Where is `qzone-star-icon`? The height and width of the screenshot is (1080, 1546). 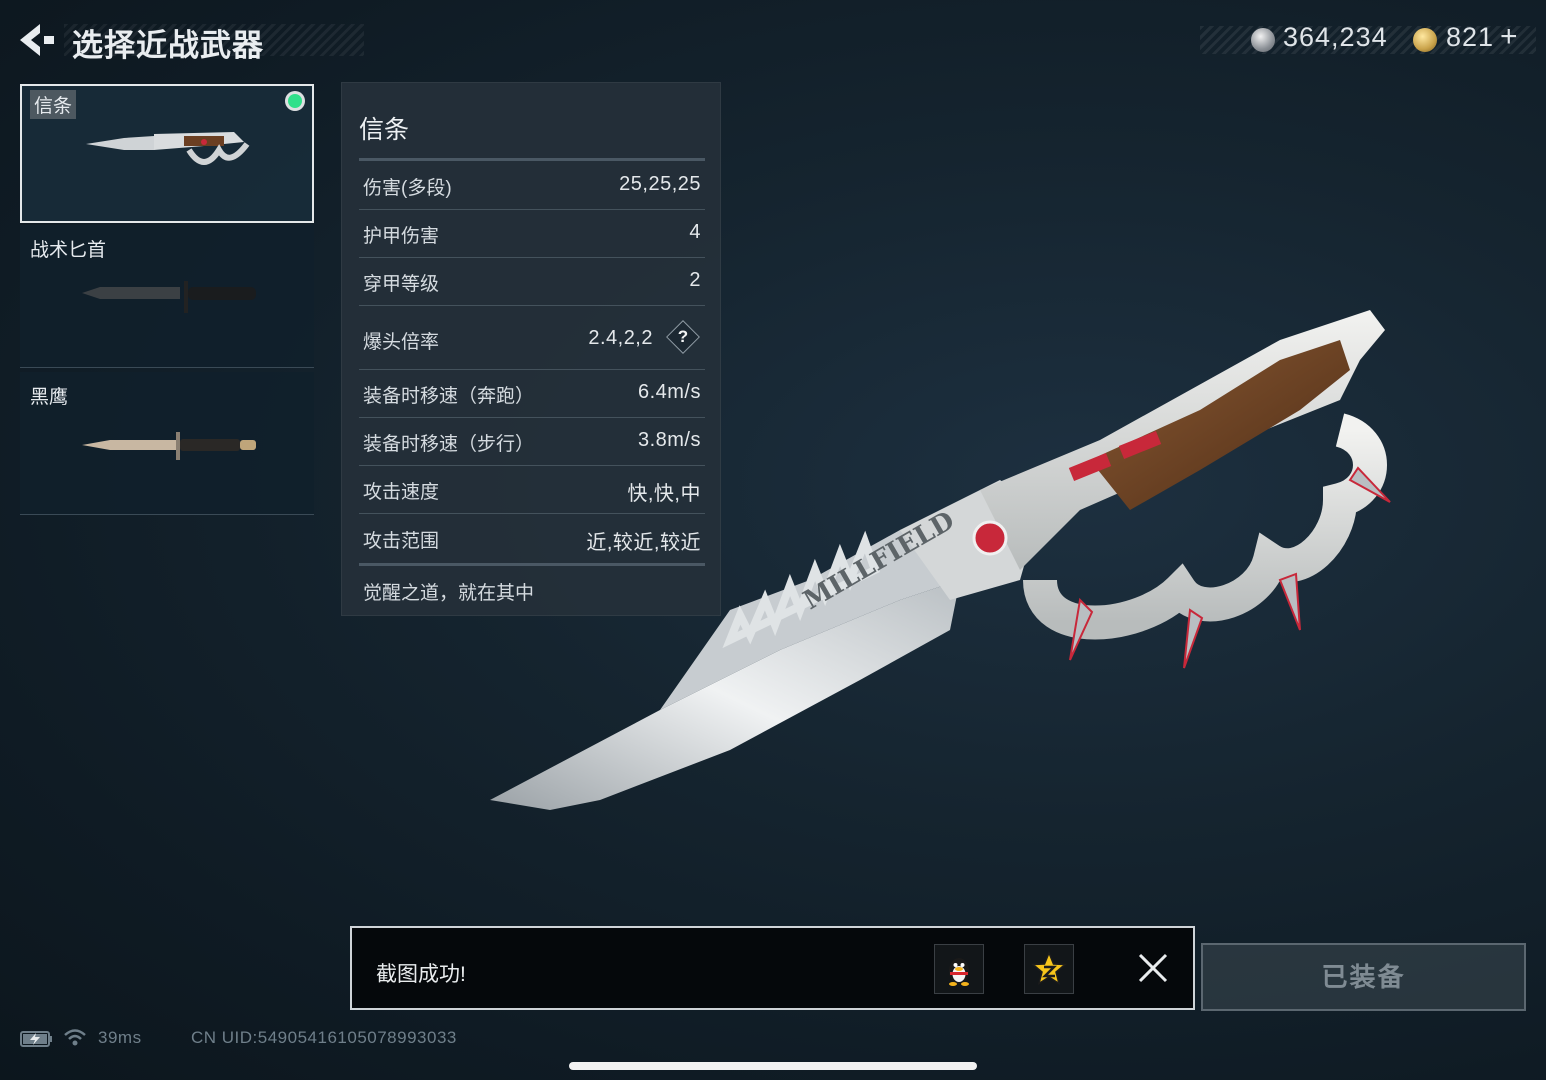 qzone-star-icon is located at coordinates (1049, 968).